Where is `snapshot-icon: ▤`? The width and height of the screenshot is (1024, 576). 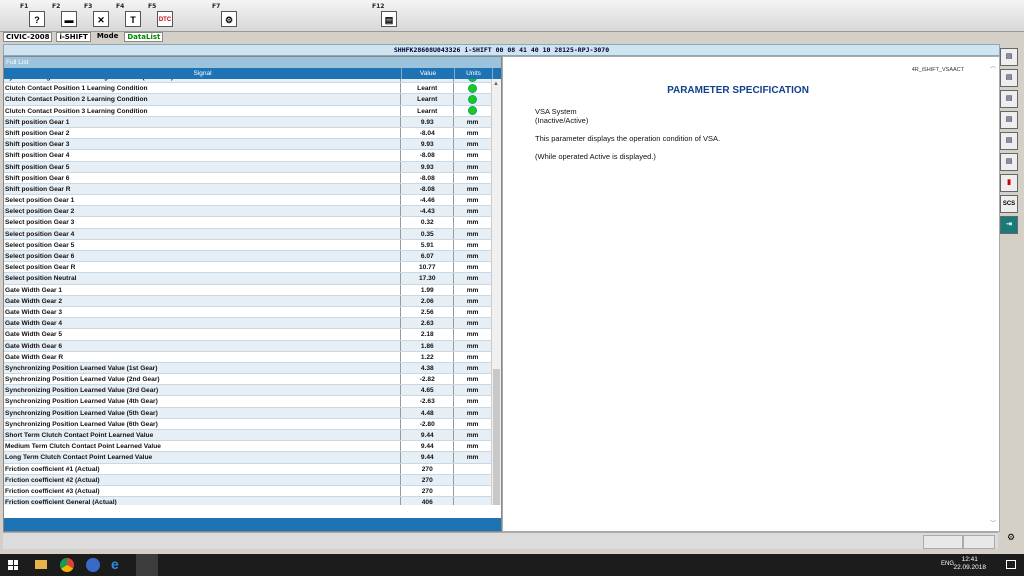
snapshot-icon: ▤ is located at coordinates (1009, 78).